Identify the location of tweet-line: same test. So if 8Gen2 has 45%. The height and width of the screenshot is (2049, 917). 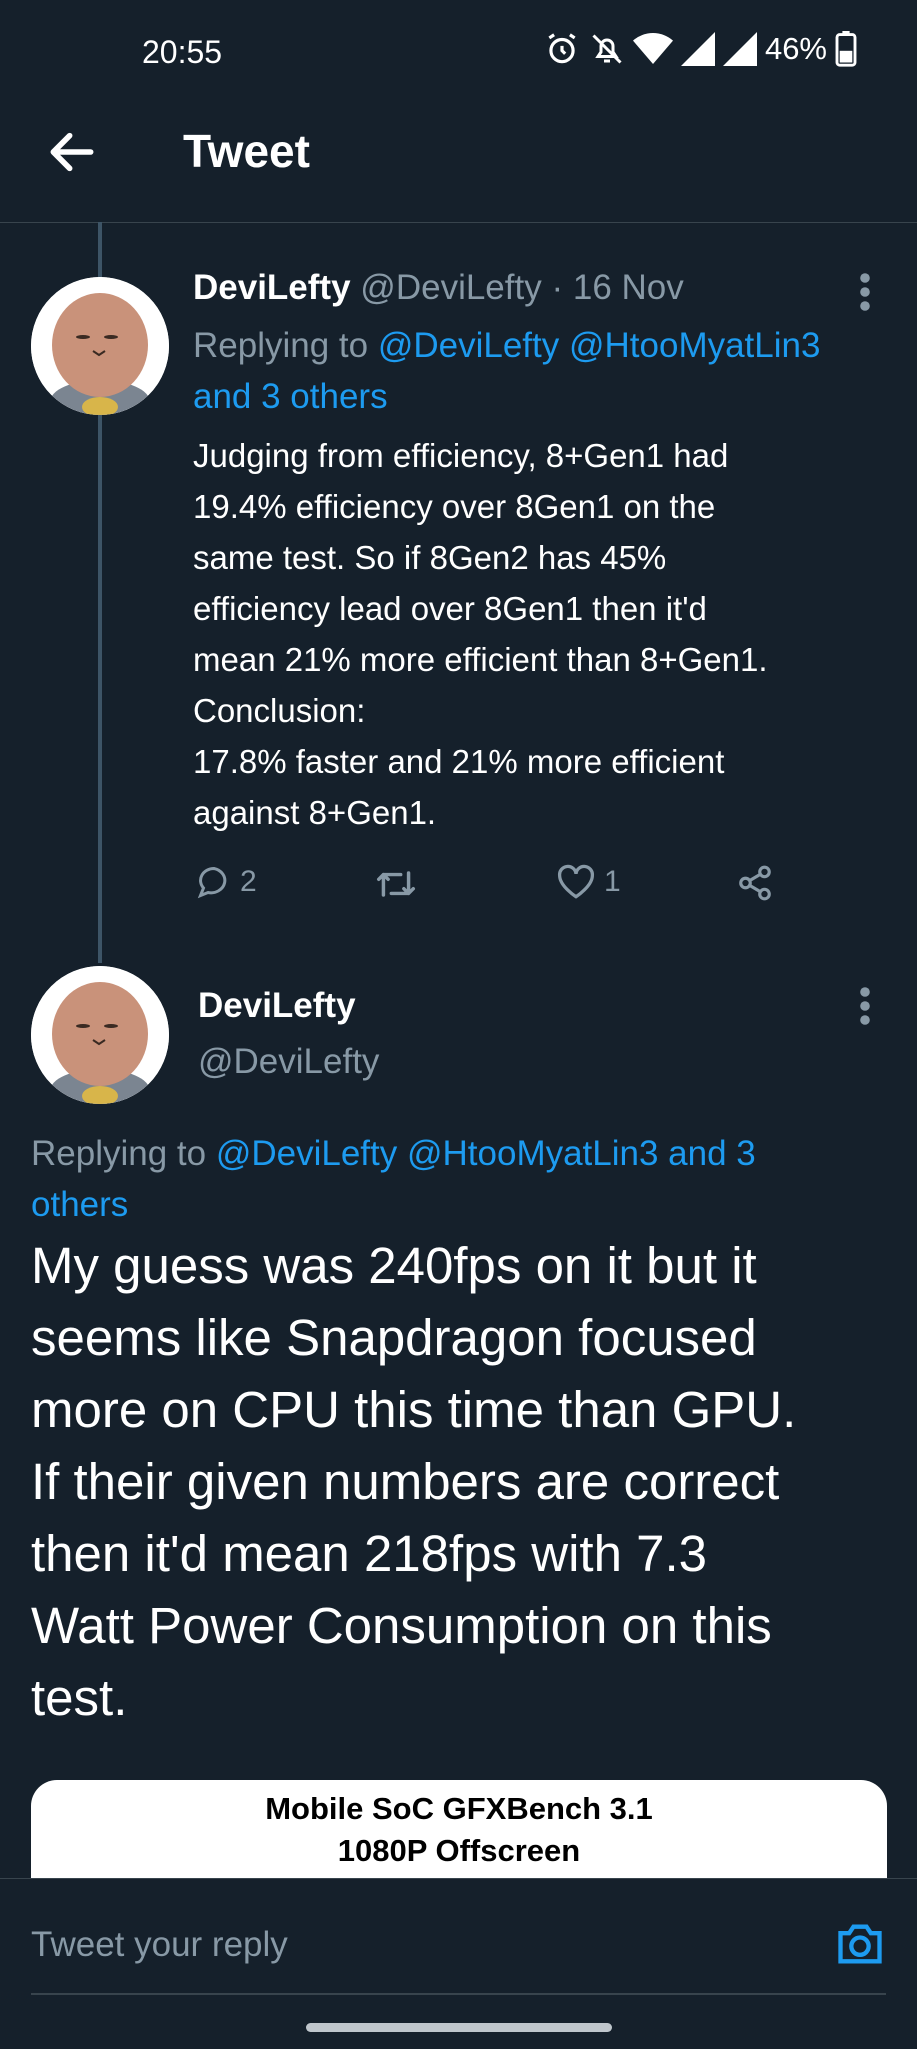
(430, 557).